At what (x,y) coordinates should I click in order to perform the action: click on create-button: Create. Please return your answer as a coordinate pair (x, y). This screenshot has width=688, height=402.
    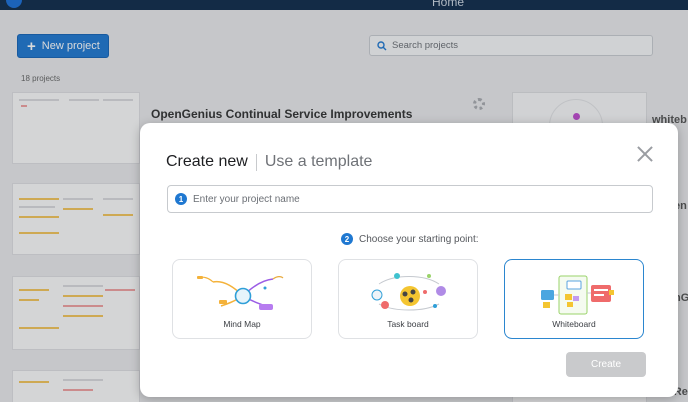
    Looking at the image, I should click on (606, 364).